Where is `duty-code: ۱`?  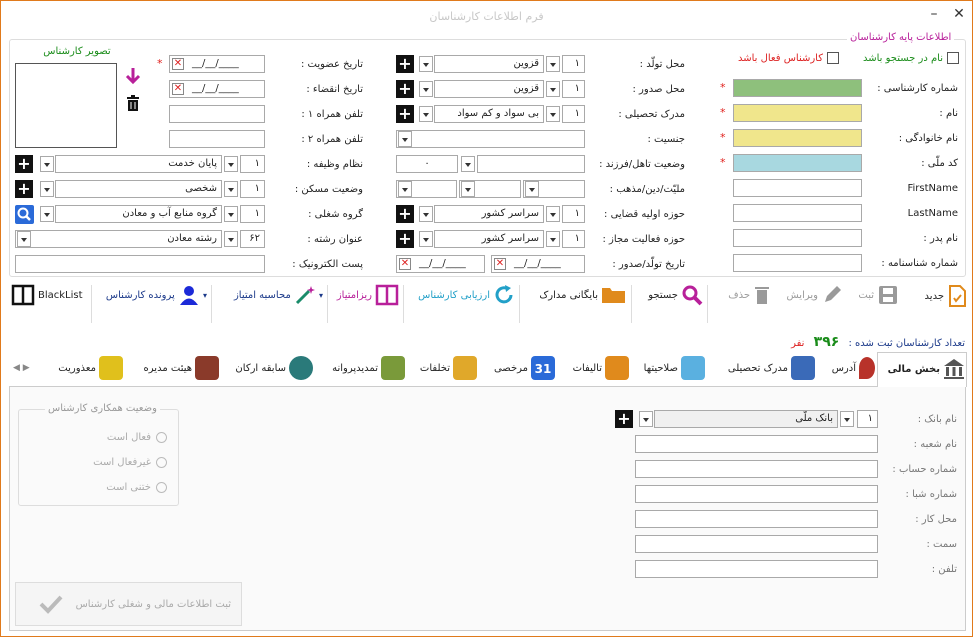 duty-code: ۱ is located at coordinates (252, 164).